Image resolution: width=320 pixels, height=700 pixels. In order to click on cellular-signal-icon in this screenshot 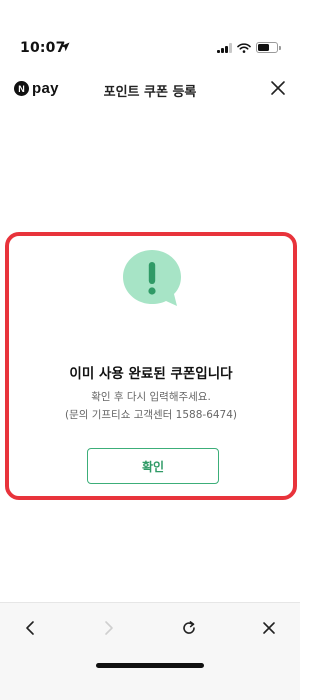, I will do `click(224, 47)`.